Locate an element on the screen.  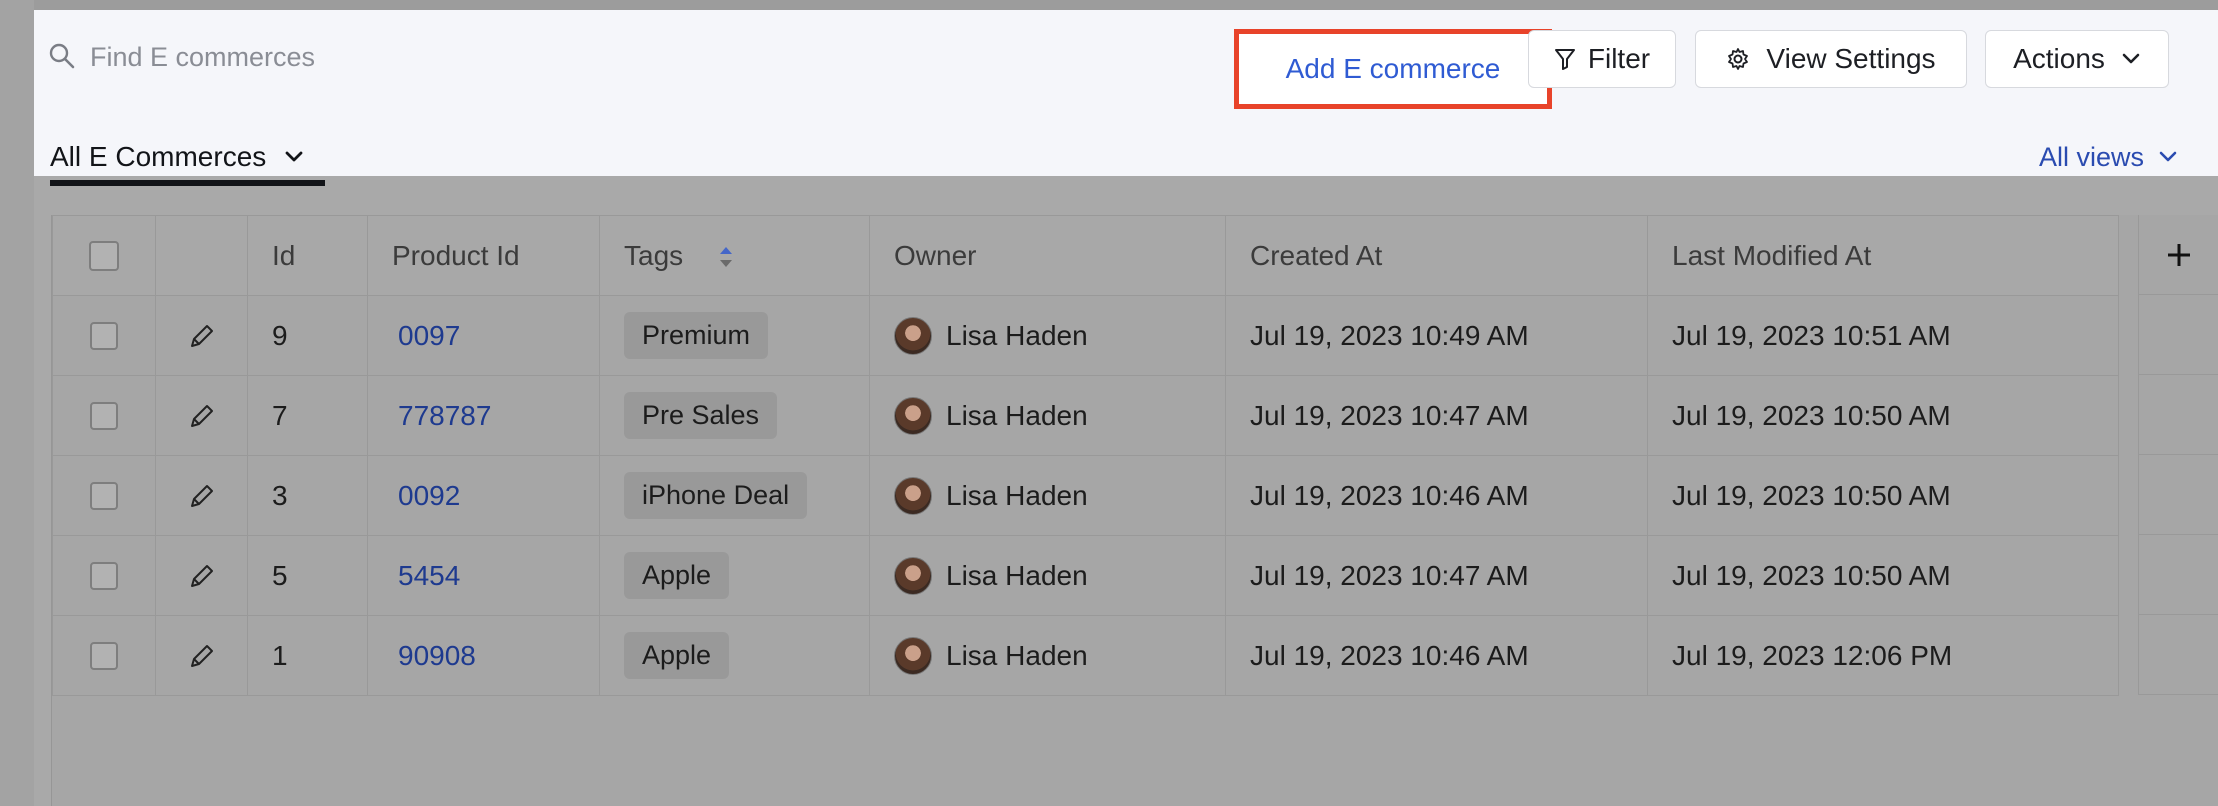
filter-button: Filter is located at coordinates (1602, 59).